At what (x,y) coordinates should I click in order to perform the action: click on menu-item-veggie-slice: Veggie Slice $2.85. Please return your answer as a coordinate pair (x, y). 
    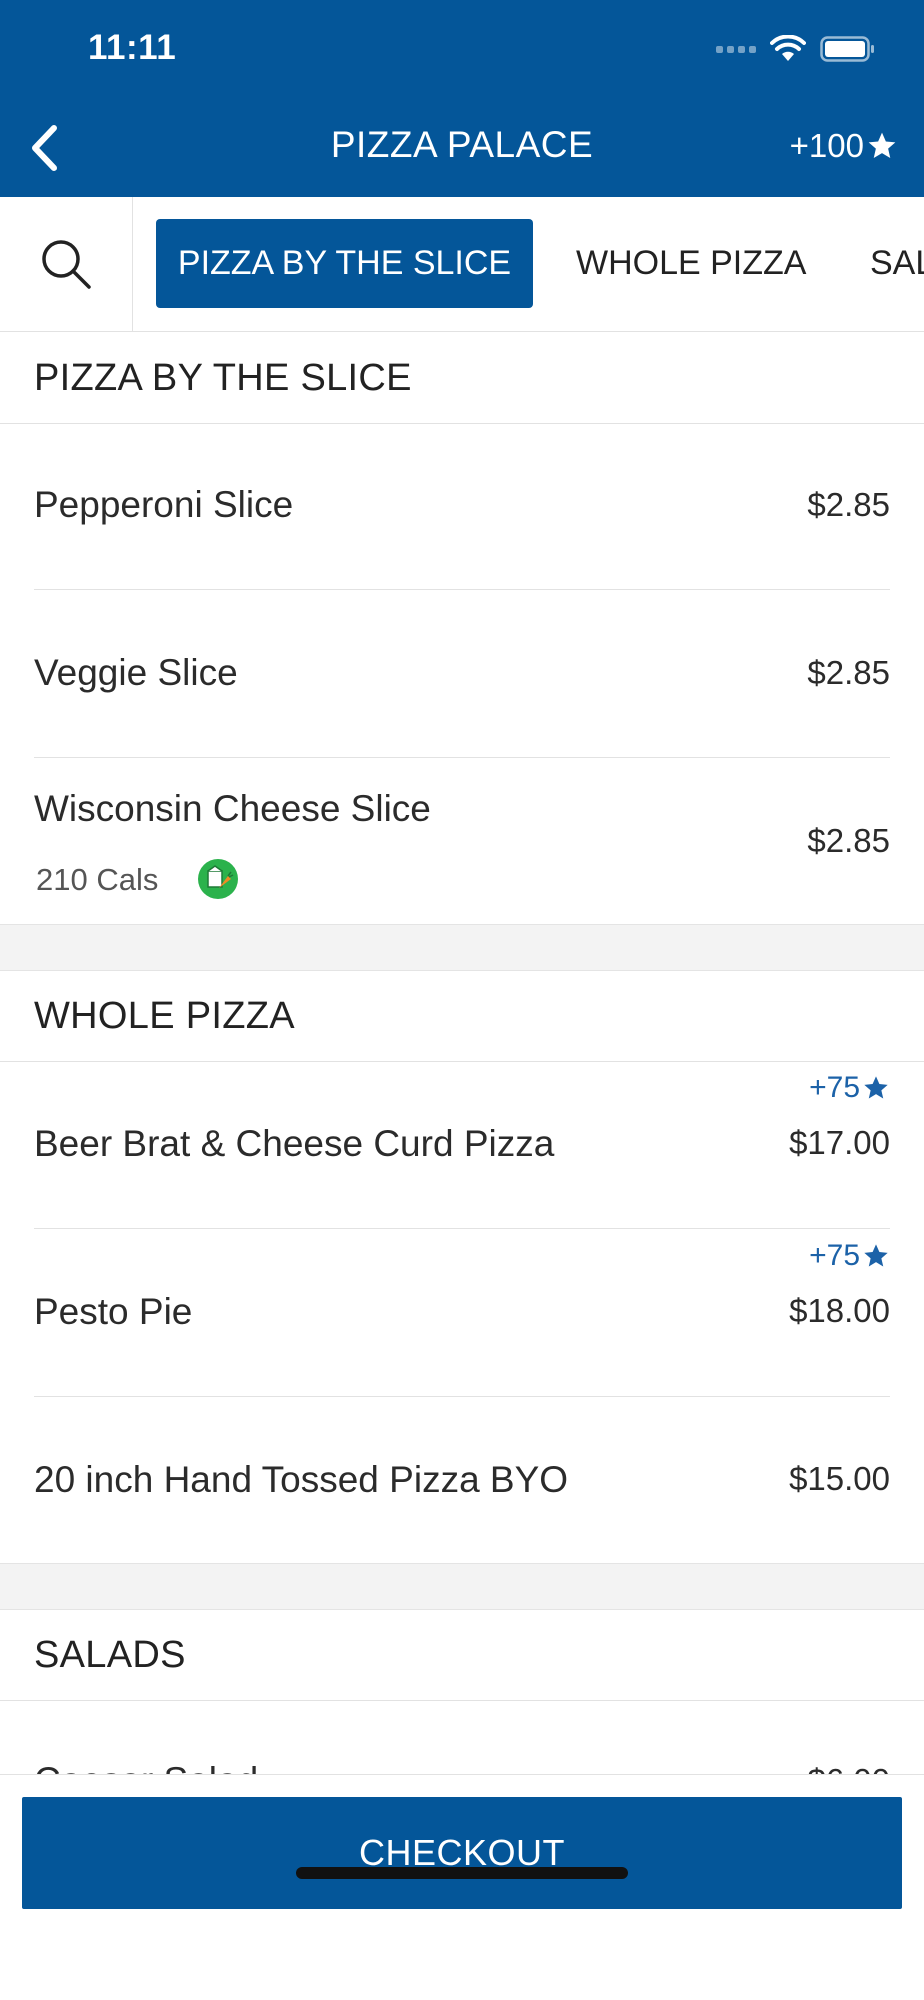
    Looking at the image, I should click on (462, 674).